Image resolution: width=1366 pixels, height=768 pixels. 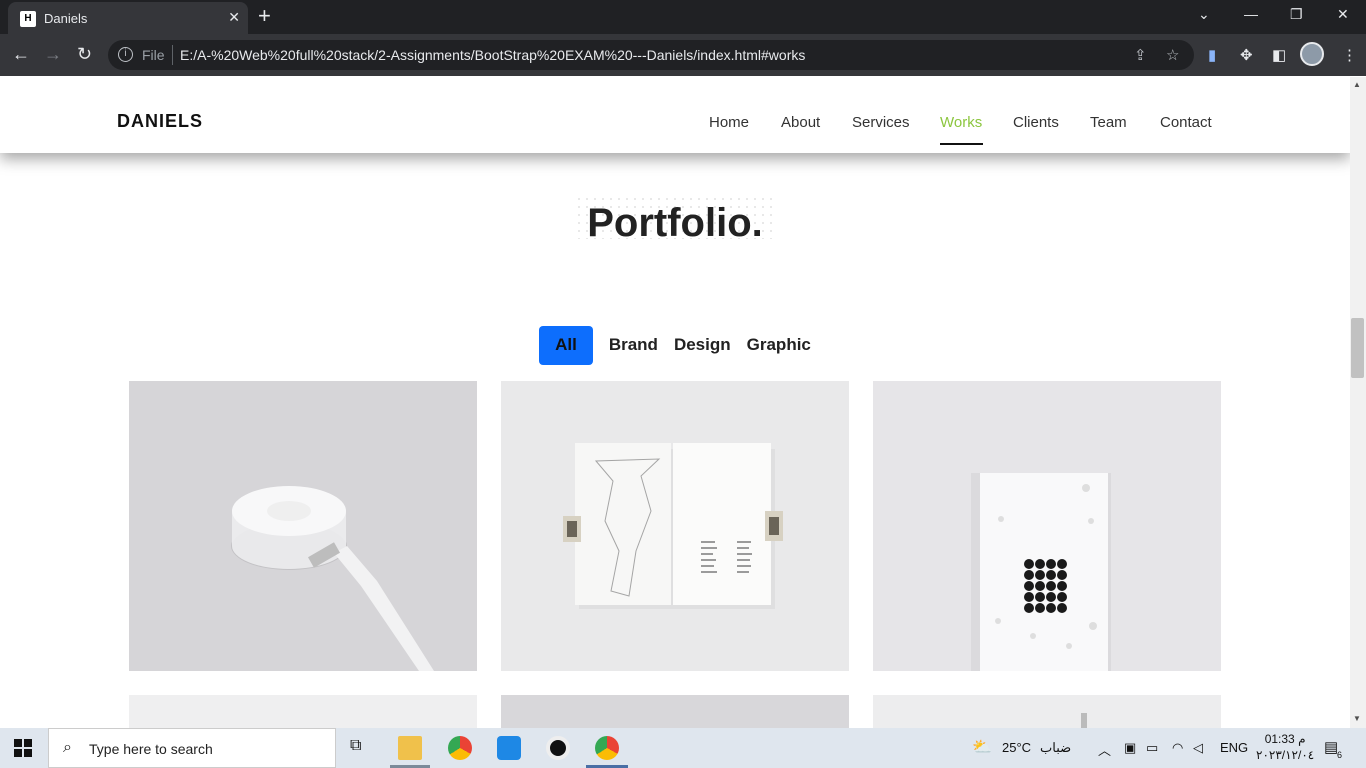 What do you see at coordinates (67, 747) in the screenshot?
I see `search-icon: ⌕` at bounding box center [67, 747].